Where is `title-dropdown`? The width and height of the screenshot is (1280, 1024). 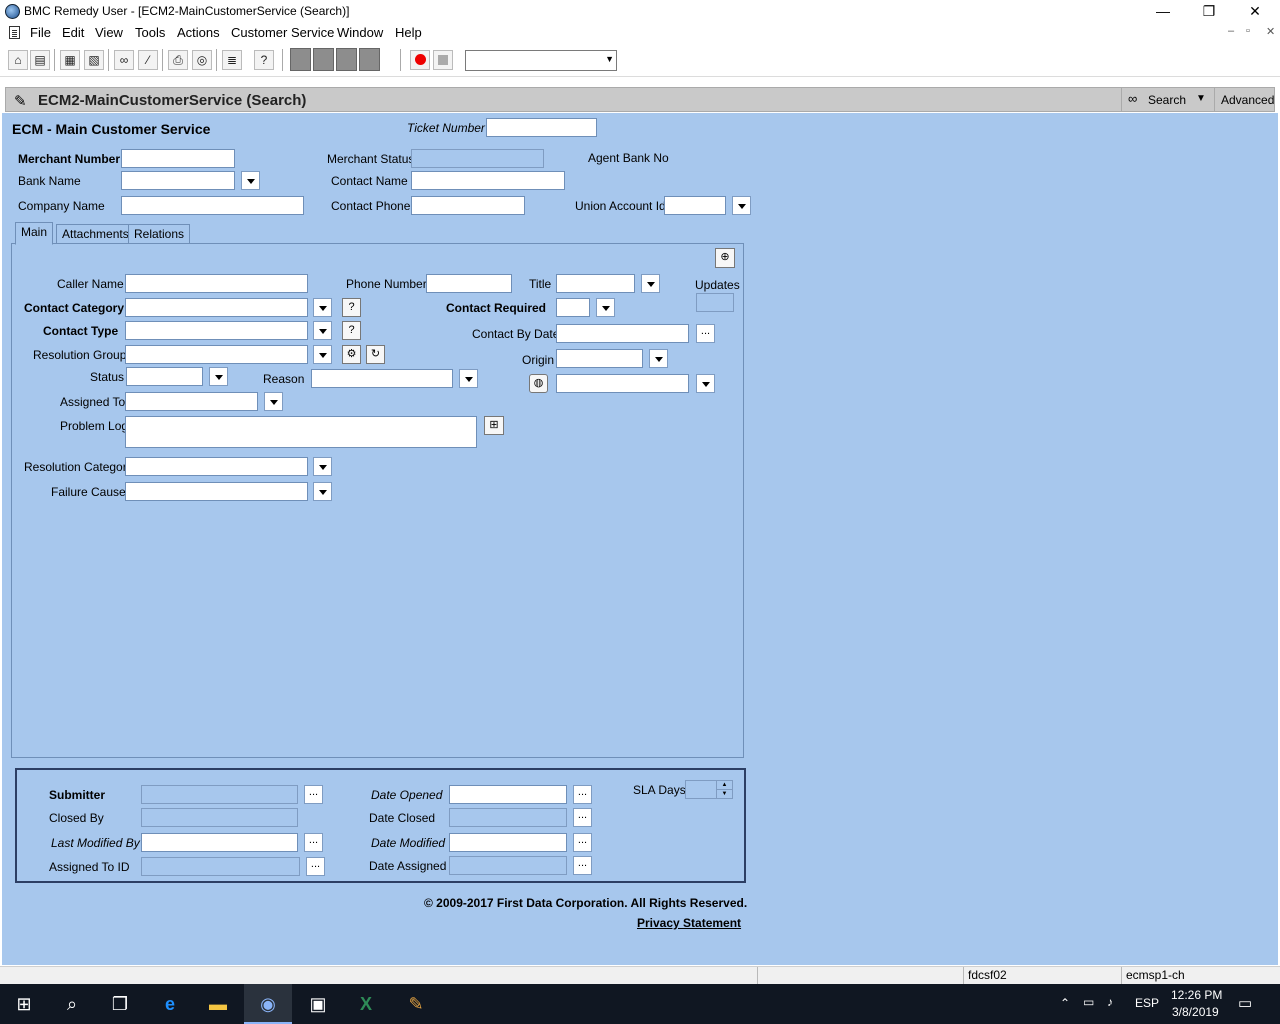
title-dropdown is located at coordinates (650, 283).